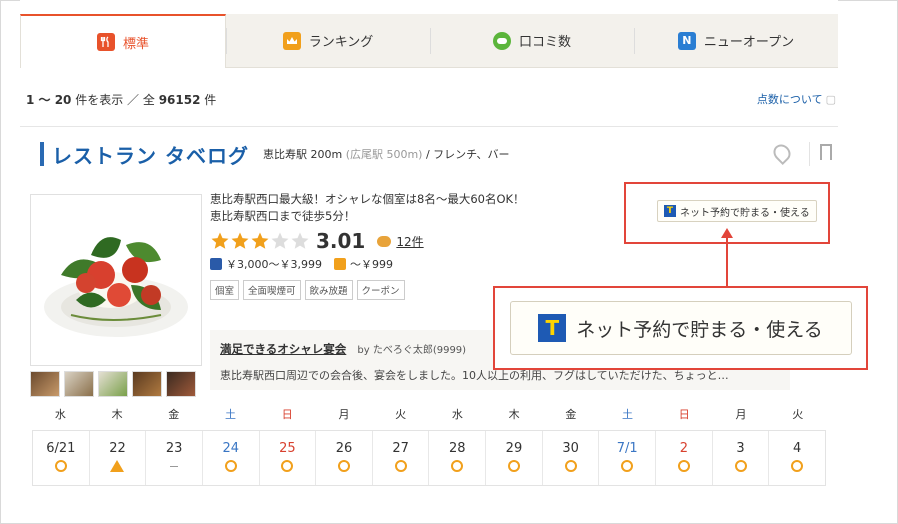 The image size is (898, 524). What do you see at coordinates (117, 466) in the screenshot?
I see `triangle-icon` at bounding box center [117, 466].